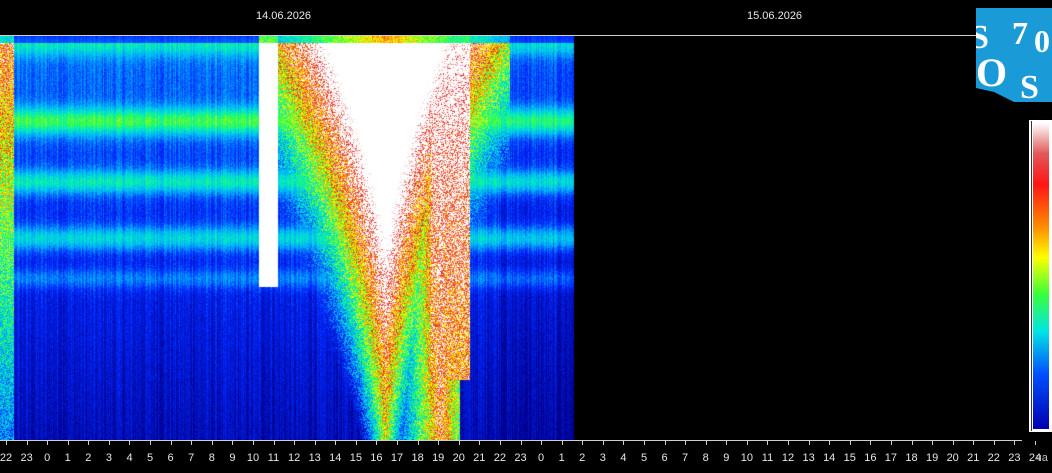  What do you see at coordinates (1014, 55) in the screenshot?
I see `sos70-logo: S 7 0 O S` at bounding box center [1014, 55].